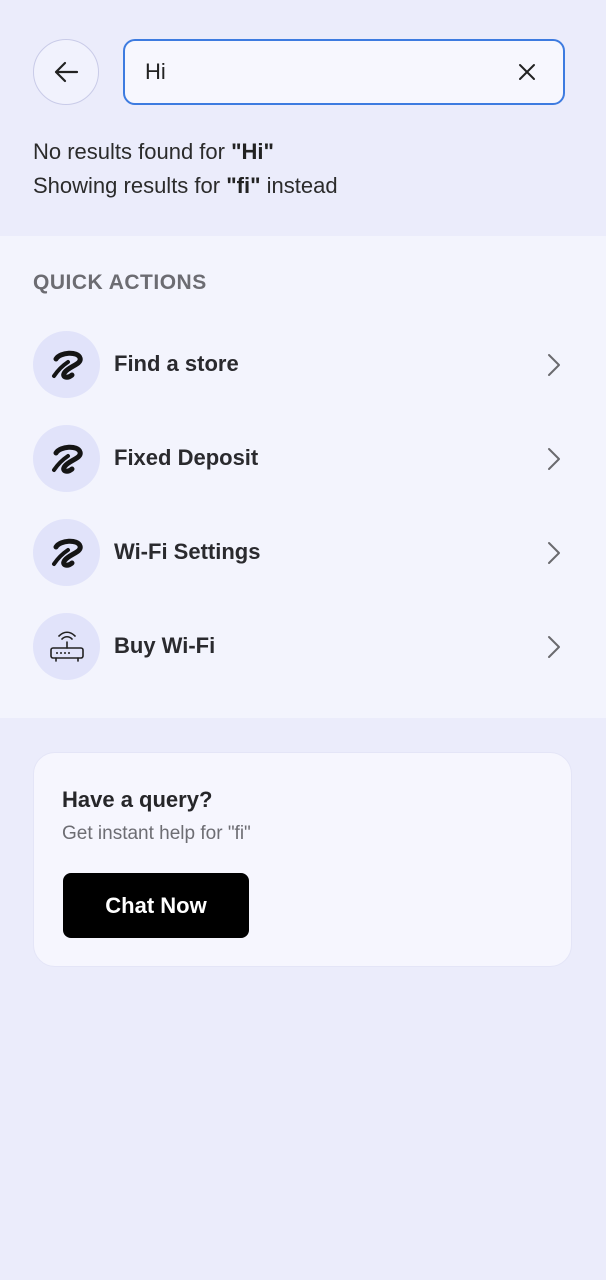  I want to click on quick-action-wifi-settings: Wi-Fi Settings, so click(303, 553).